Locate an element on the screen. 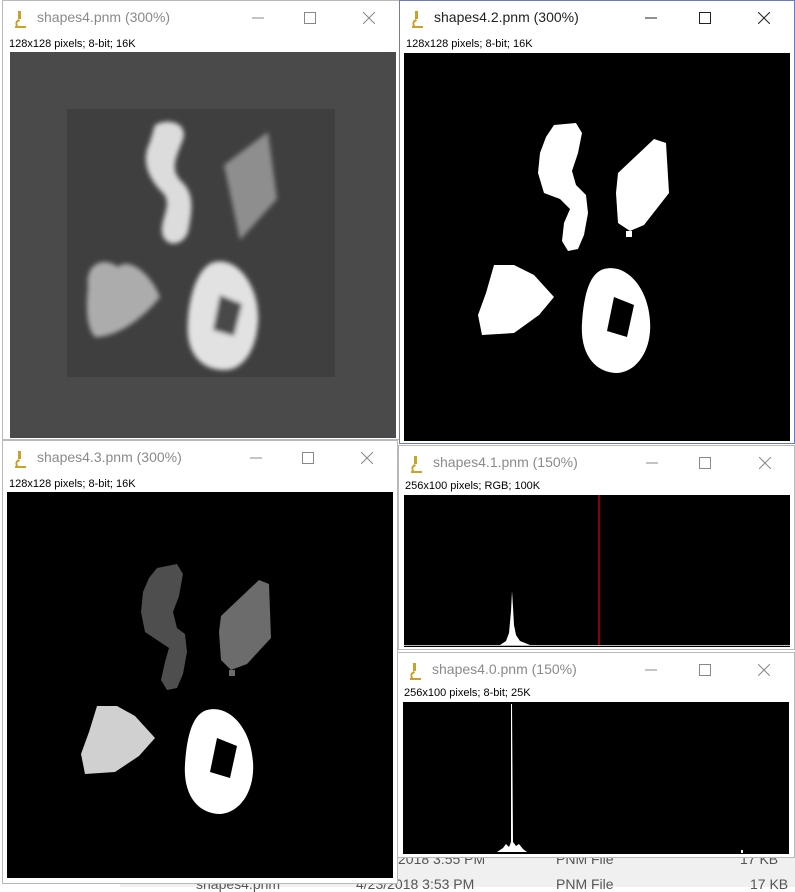 Image resolution: width=795 pixels, height=892 pixels. title-bar: shapes4.1.pnm (150%) is located at coordinates (596, 463).